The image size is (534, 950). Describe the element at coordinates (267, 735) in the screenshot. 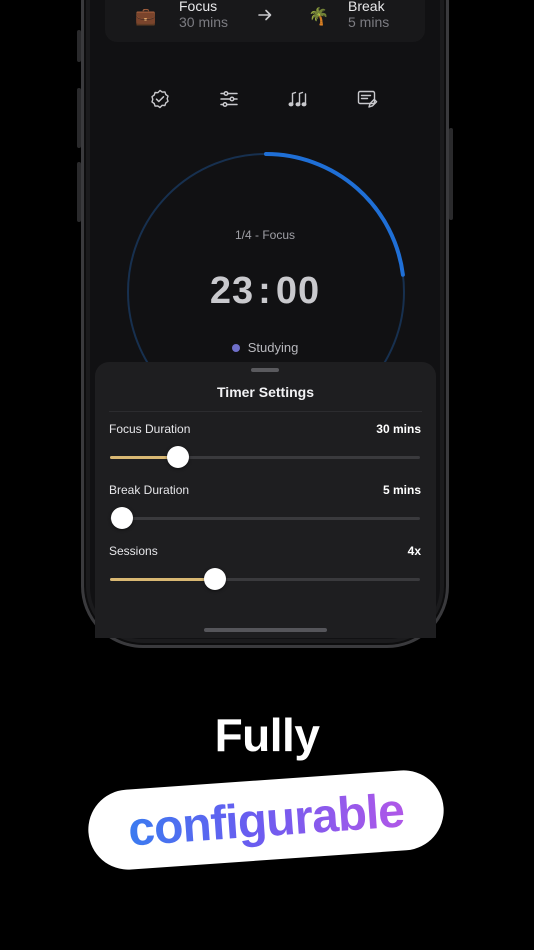

I see `headline-line1: Fully` at that location.